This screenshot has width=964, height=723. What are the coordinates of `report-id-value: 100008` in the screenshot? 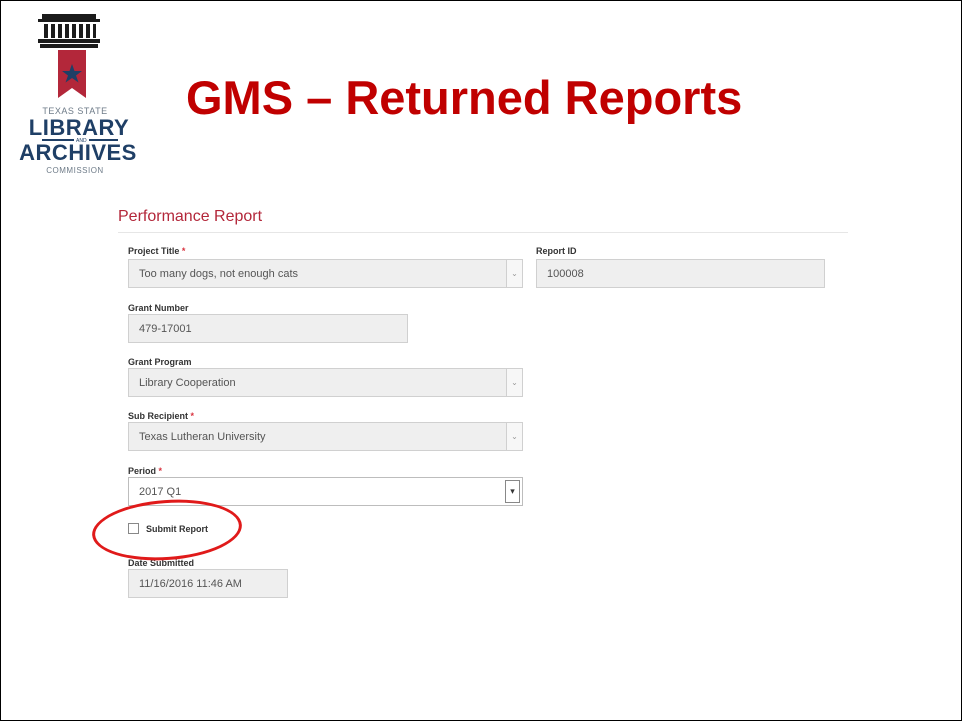 It's located at (565, 274).